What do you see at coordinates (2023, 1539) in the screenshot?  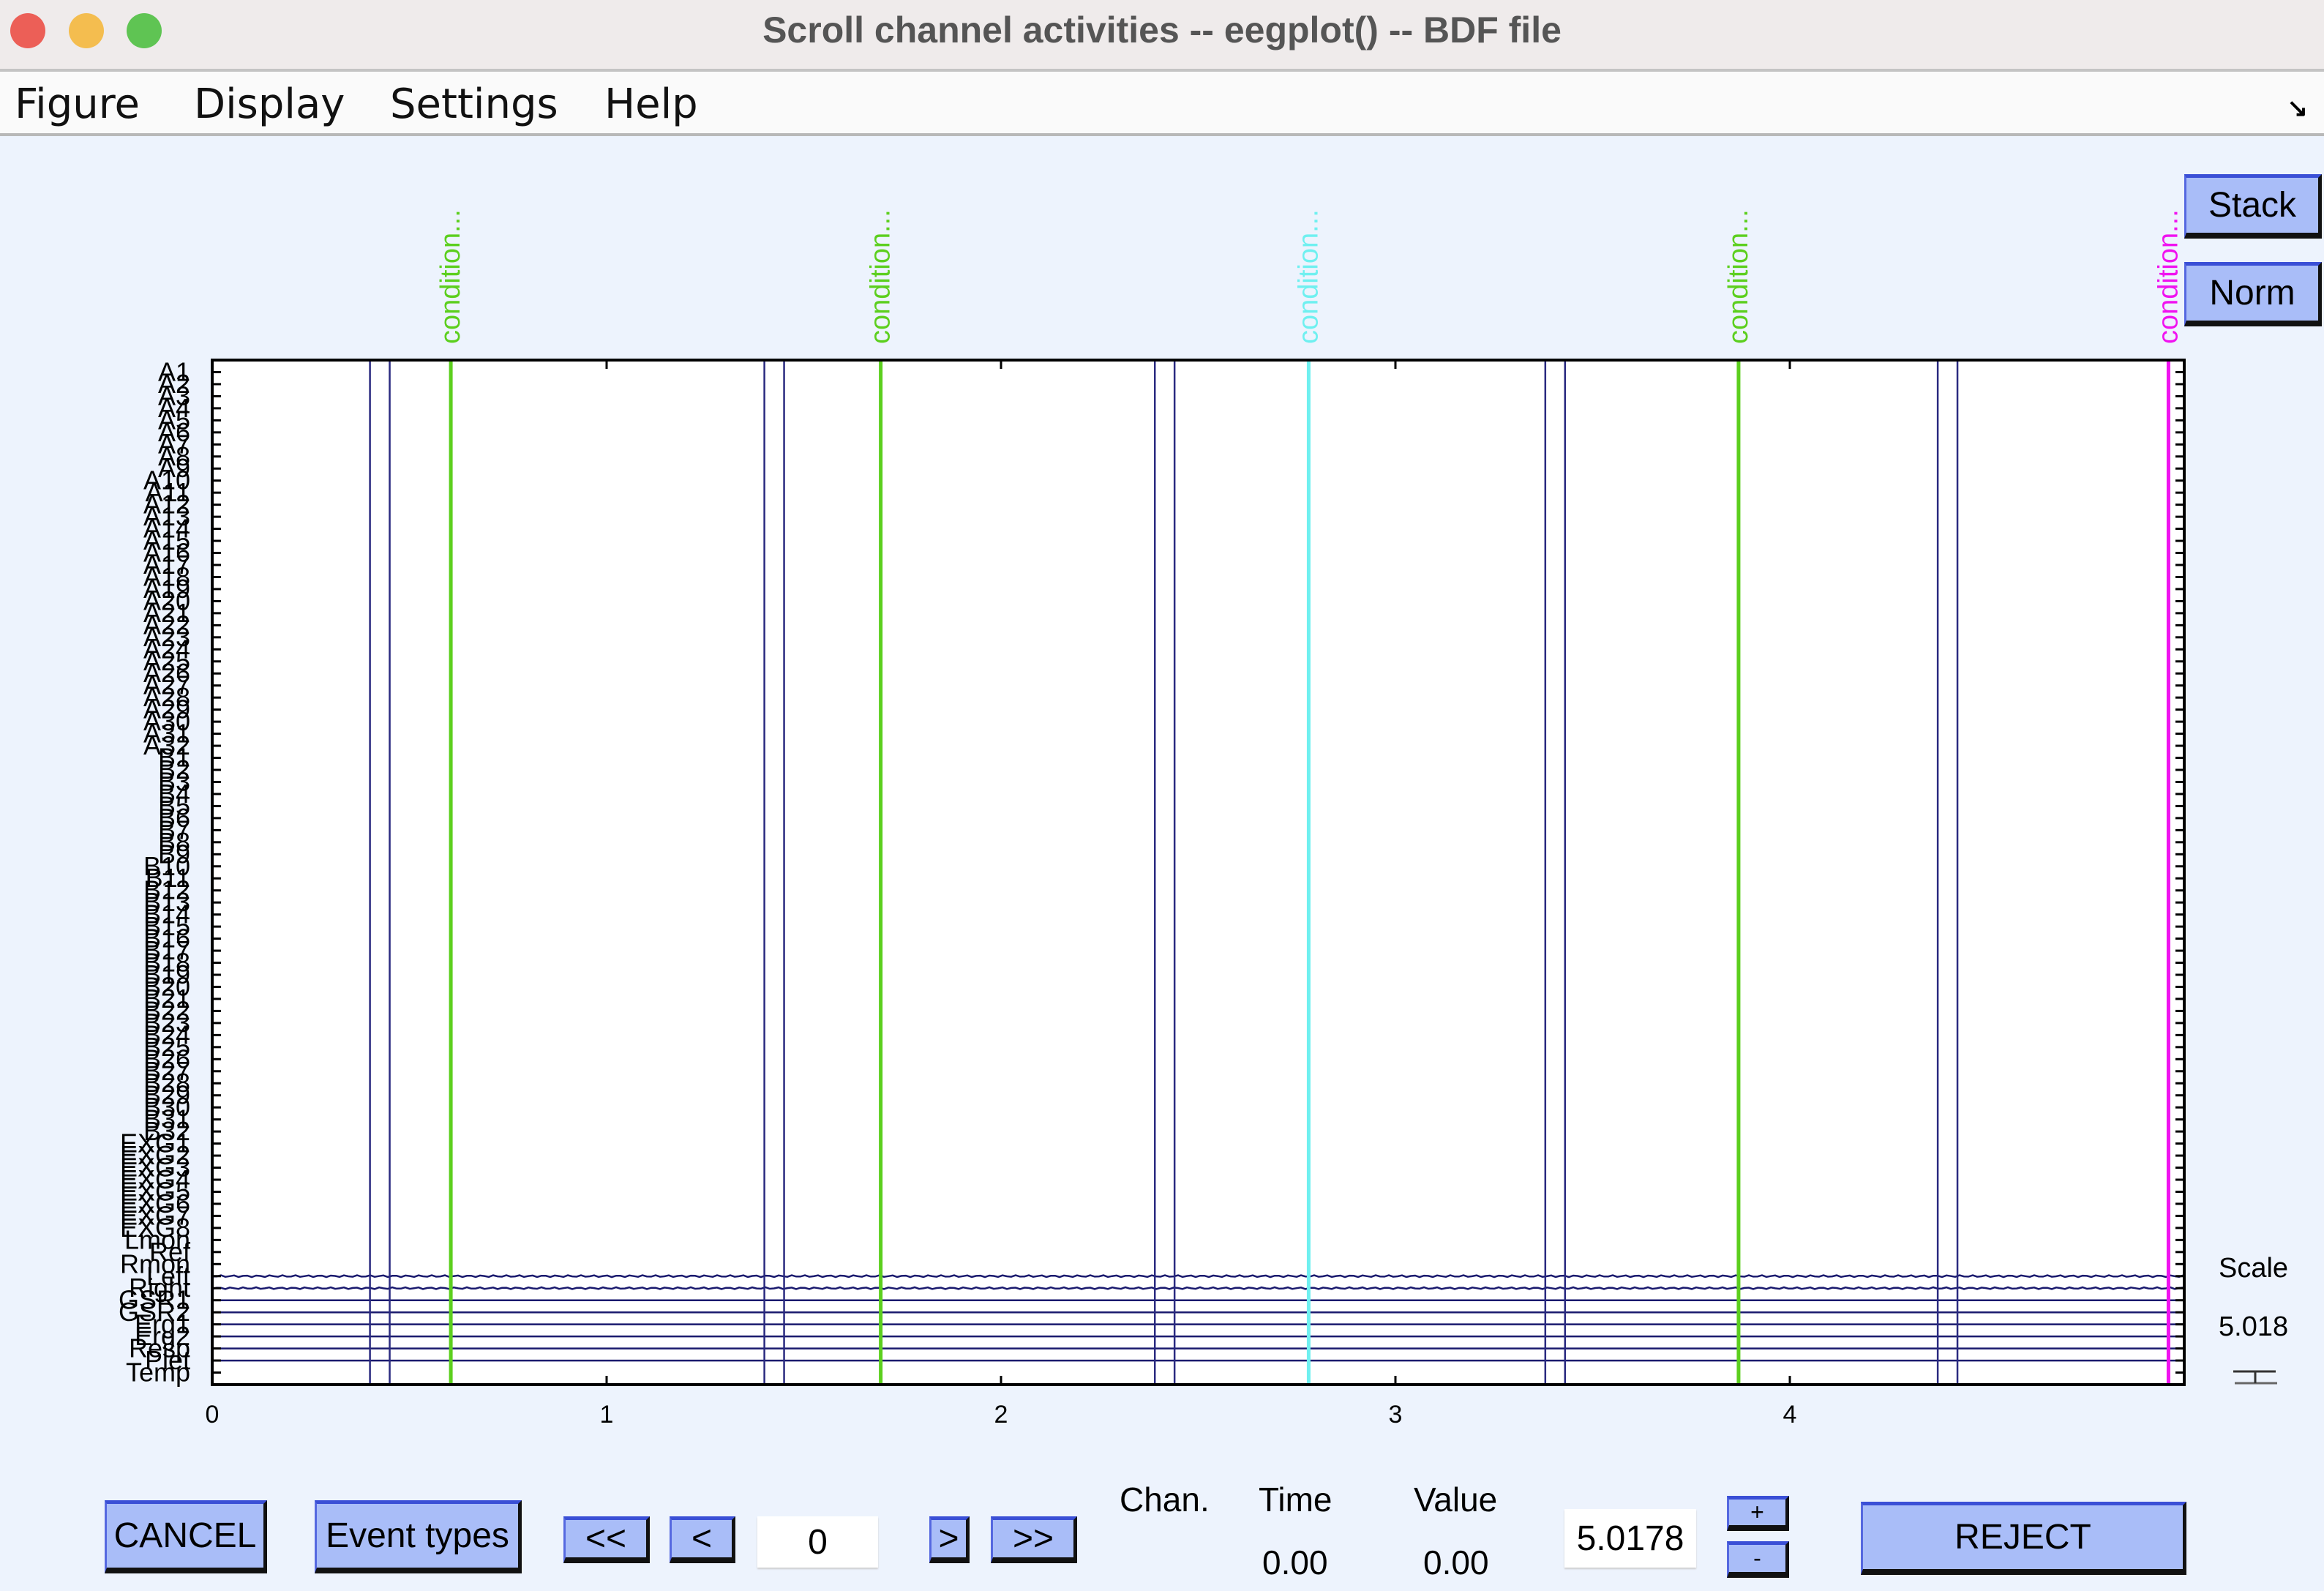 I see `reject-button: REJECT` at bounding box center [2023, 1539].